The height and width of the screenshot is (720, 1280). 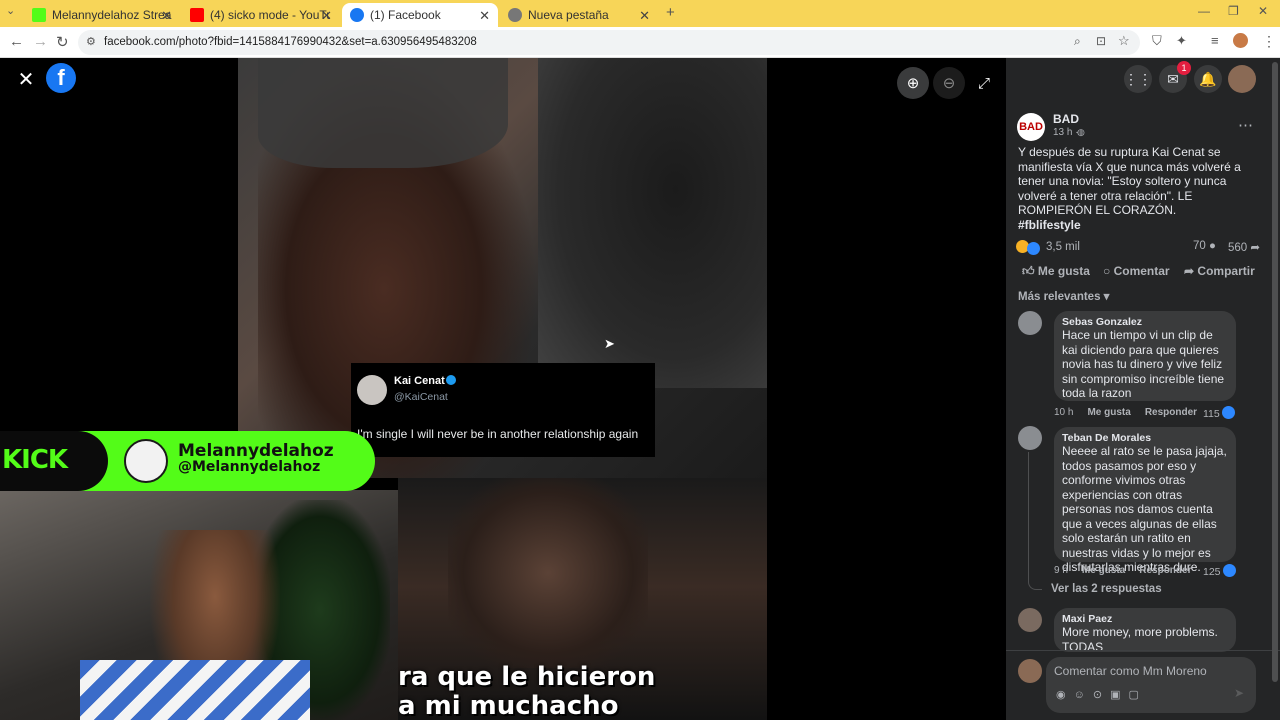 What do you see at coordinates (1028, 271) in the screenshot?
I see `thumbs-up-icon: 👍︎` at bounding box center [1028, 271].